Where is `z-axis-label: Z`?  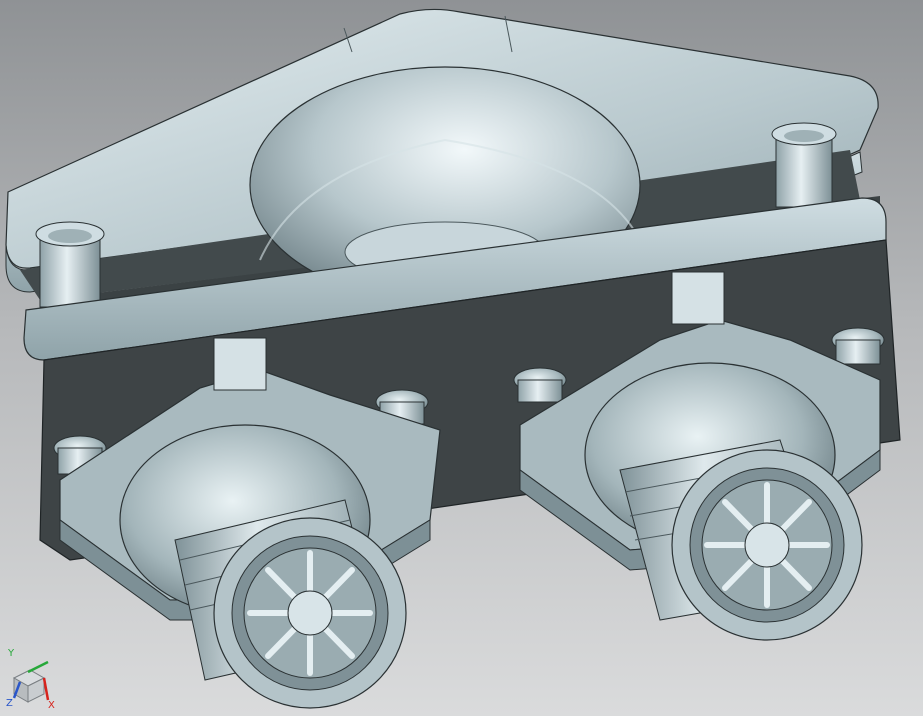
z-axis-label: Z is located at coordinates (9, 703).